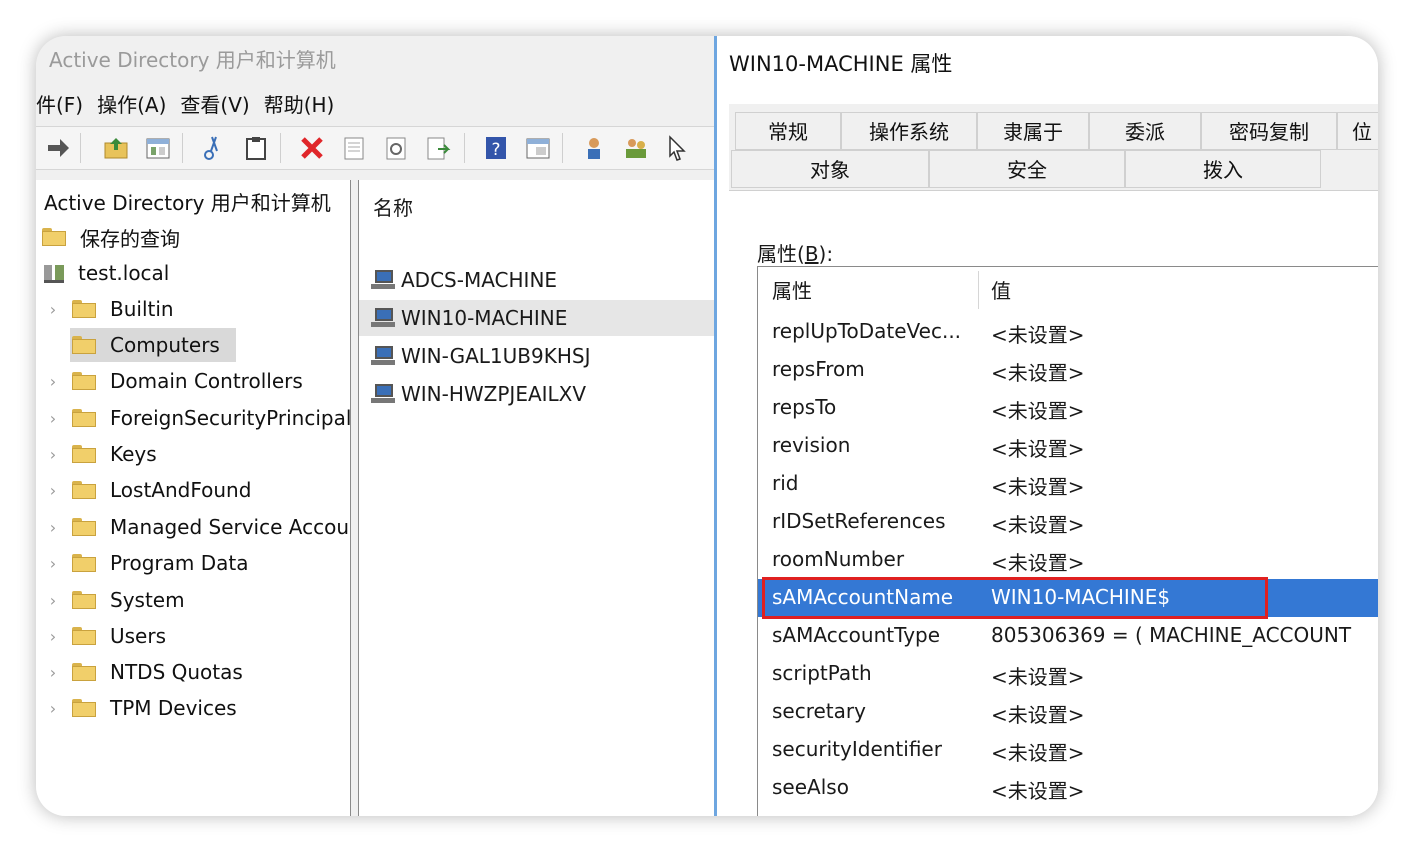  Describe the element at coordinates (496, 148) in the screenshot. I see `help-icon: ?` at that location.